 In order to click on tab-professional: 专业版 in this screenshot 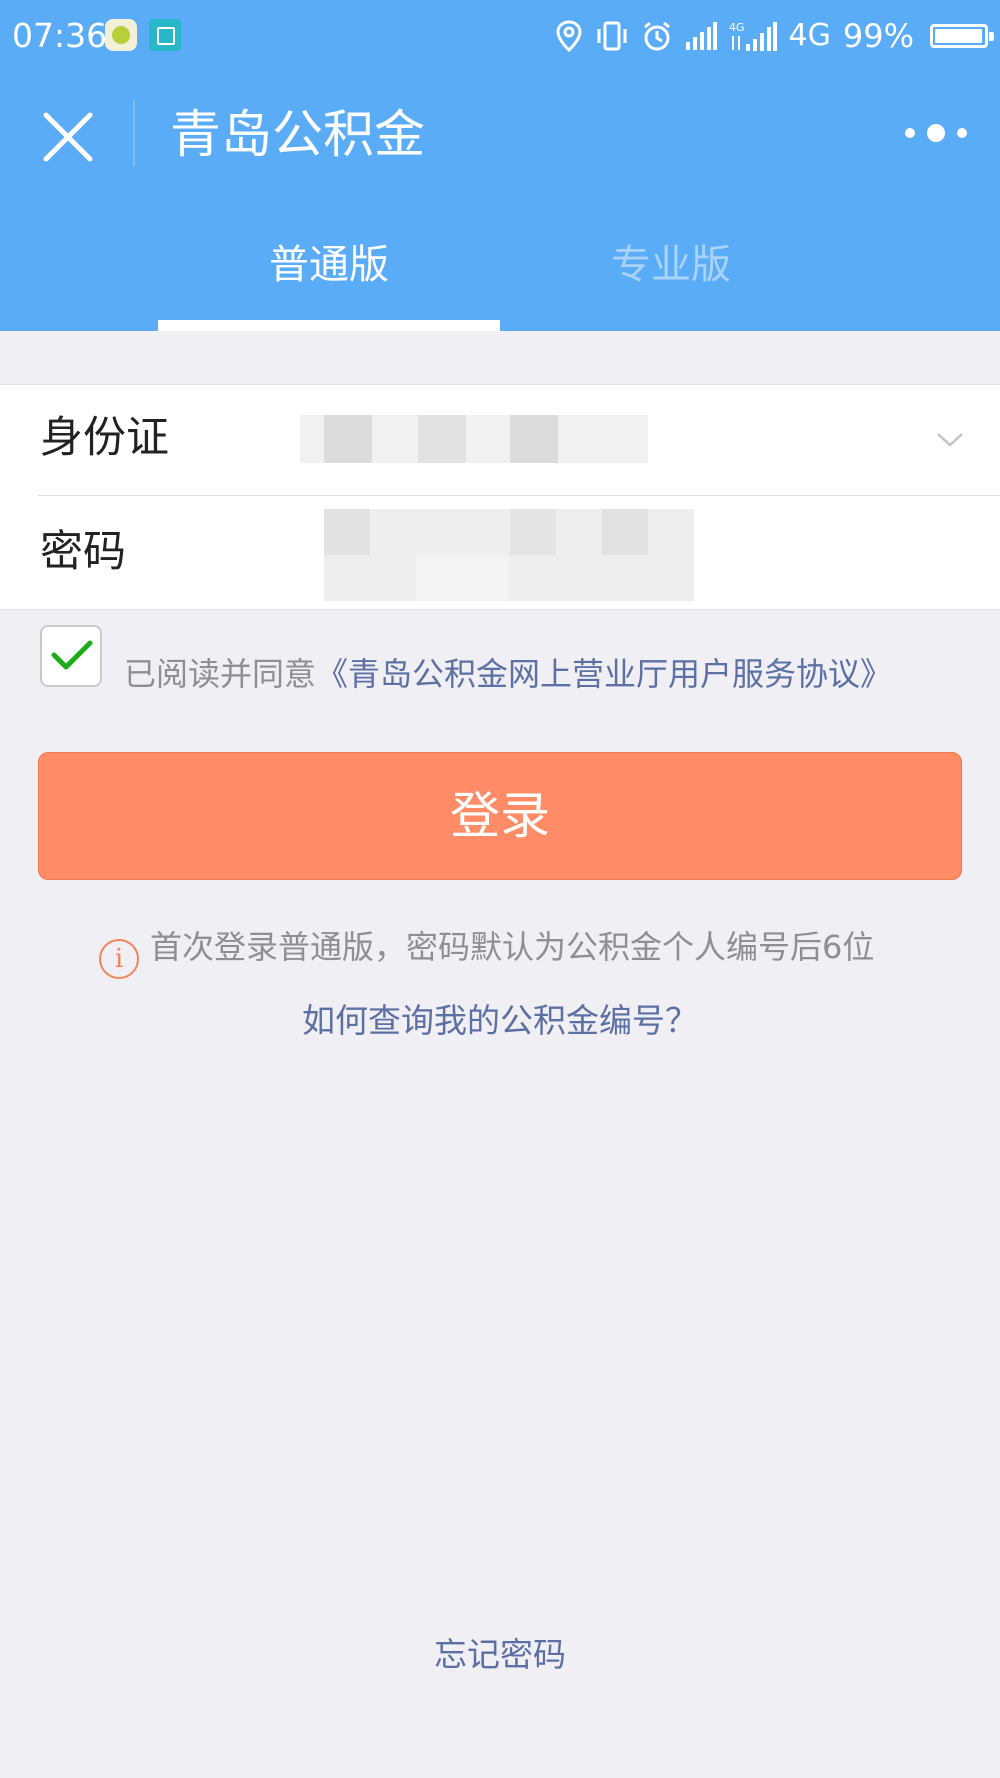, I will do `click(671, 280)`.